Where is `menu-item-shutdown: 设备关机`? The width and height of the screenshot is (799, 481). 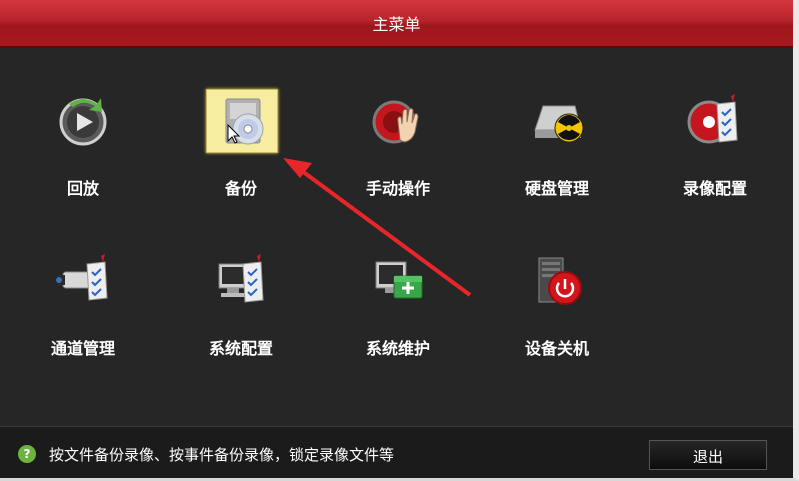 menu-item-shutdown: 设备关机 is located at coordinates (557, 314).